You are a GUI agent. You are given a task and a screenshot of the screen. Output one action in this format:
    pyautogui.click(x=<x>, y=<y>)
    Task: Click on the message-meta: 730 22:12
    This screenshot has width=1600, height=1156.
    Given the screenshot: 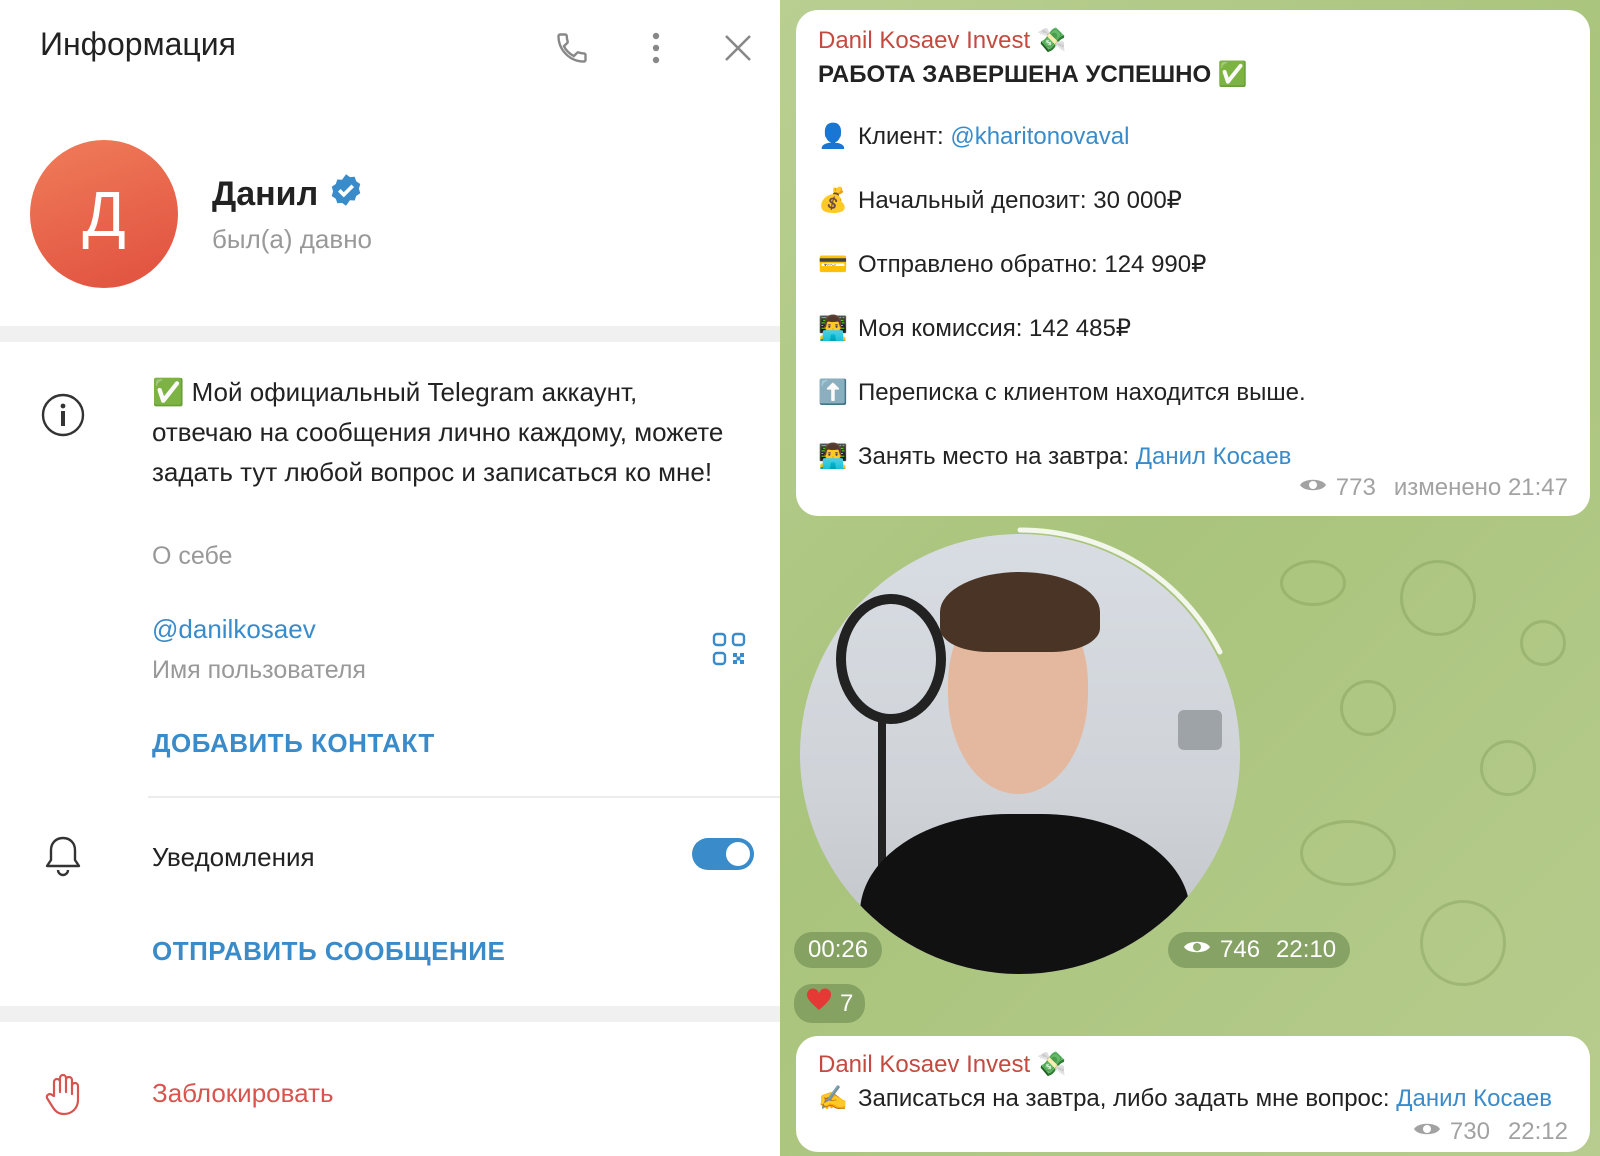 What is the action you would take?
    pyautogui.click(x=1490, y=1132)
    